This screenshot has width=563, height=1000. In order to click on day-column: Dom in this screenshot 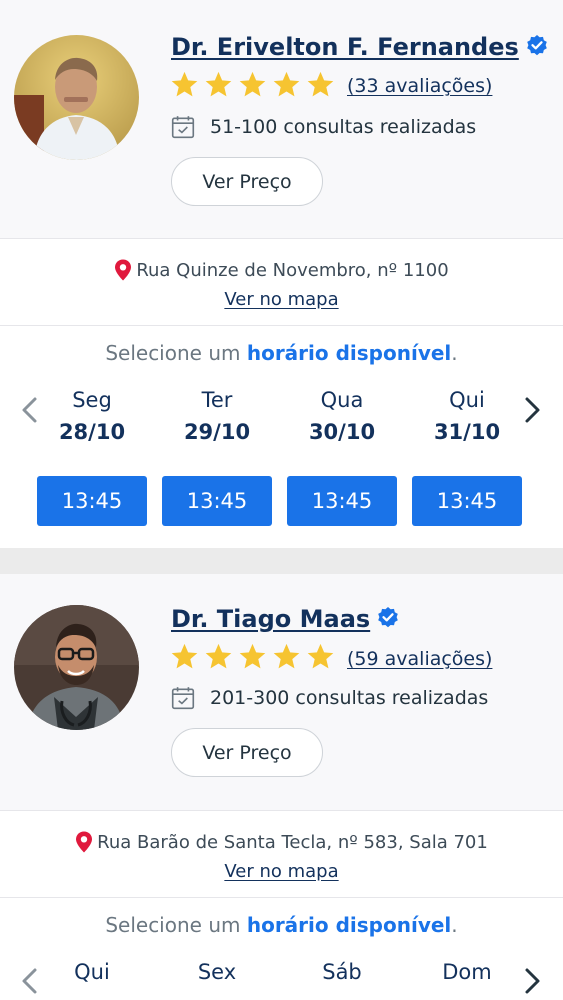, I will do `click(467, 972)`.